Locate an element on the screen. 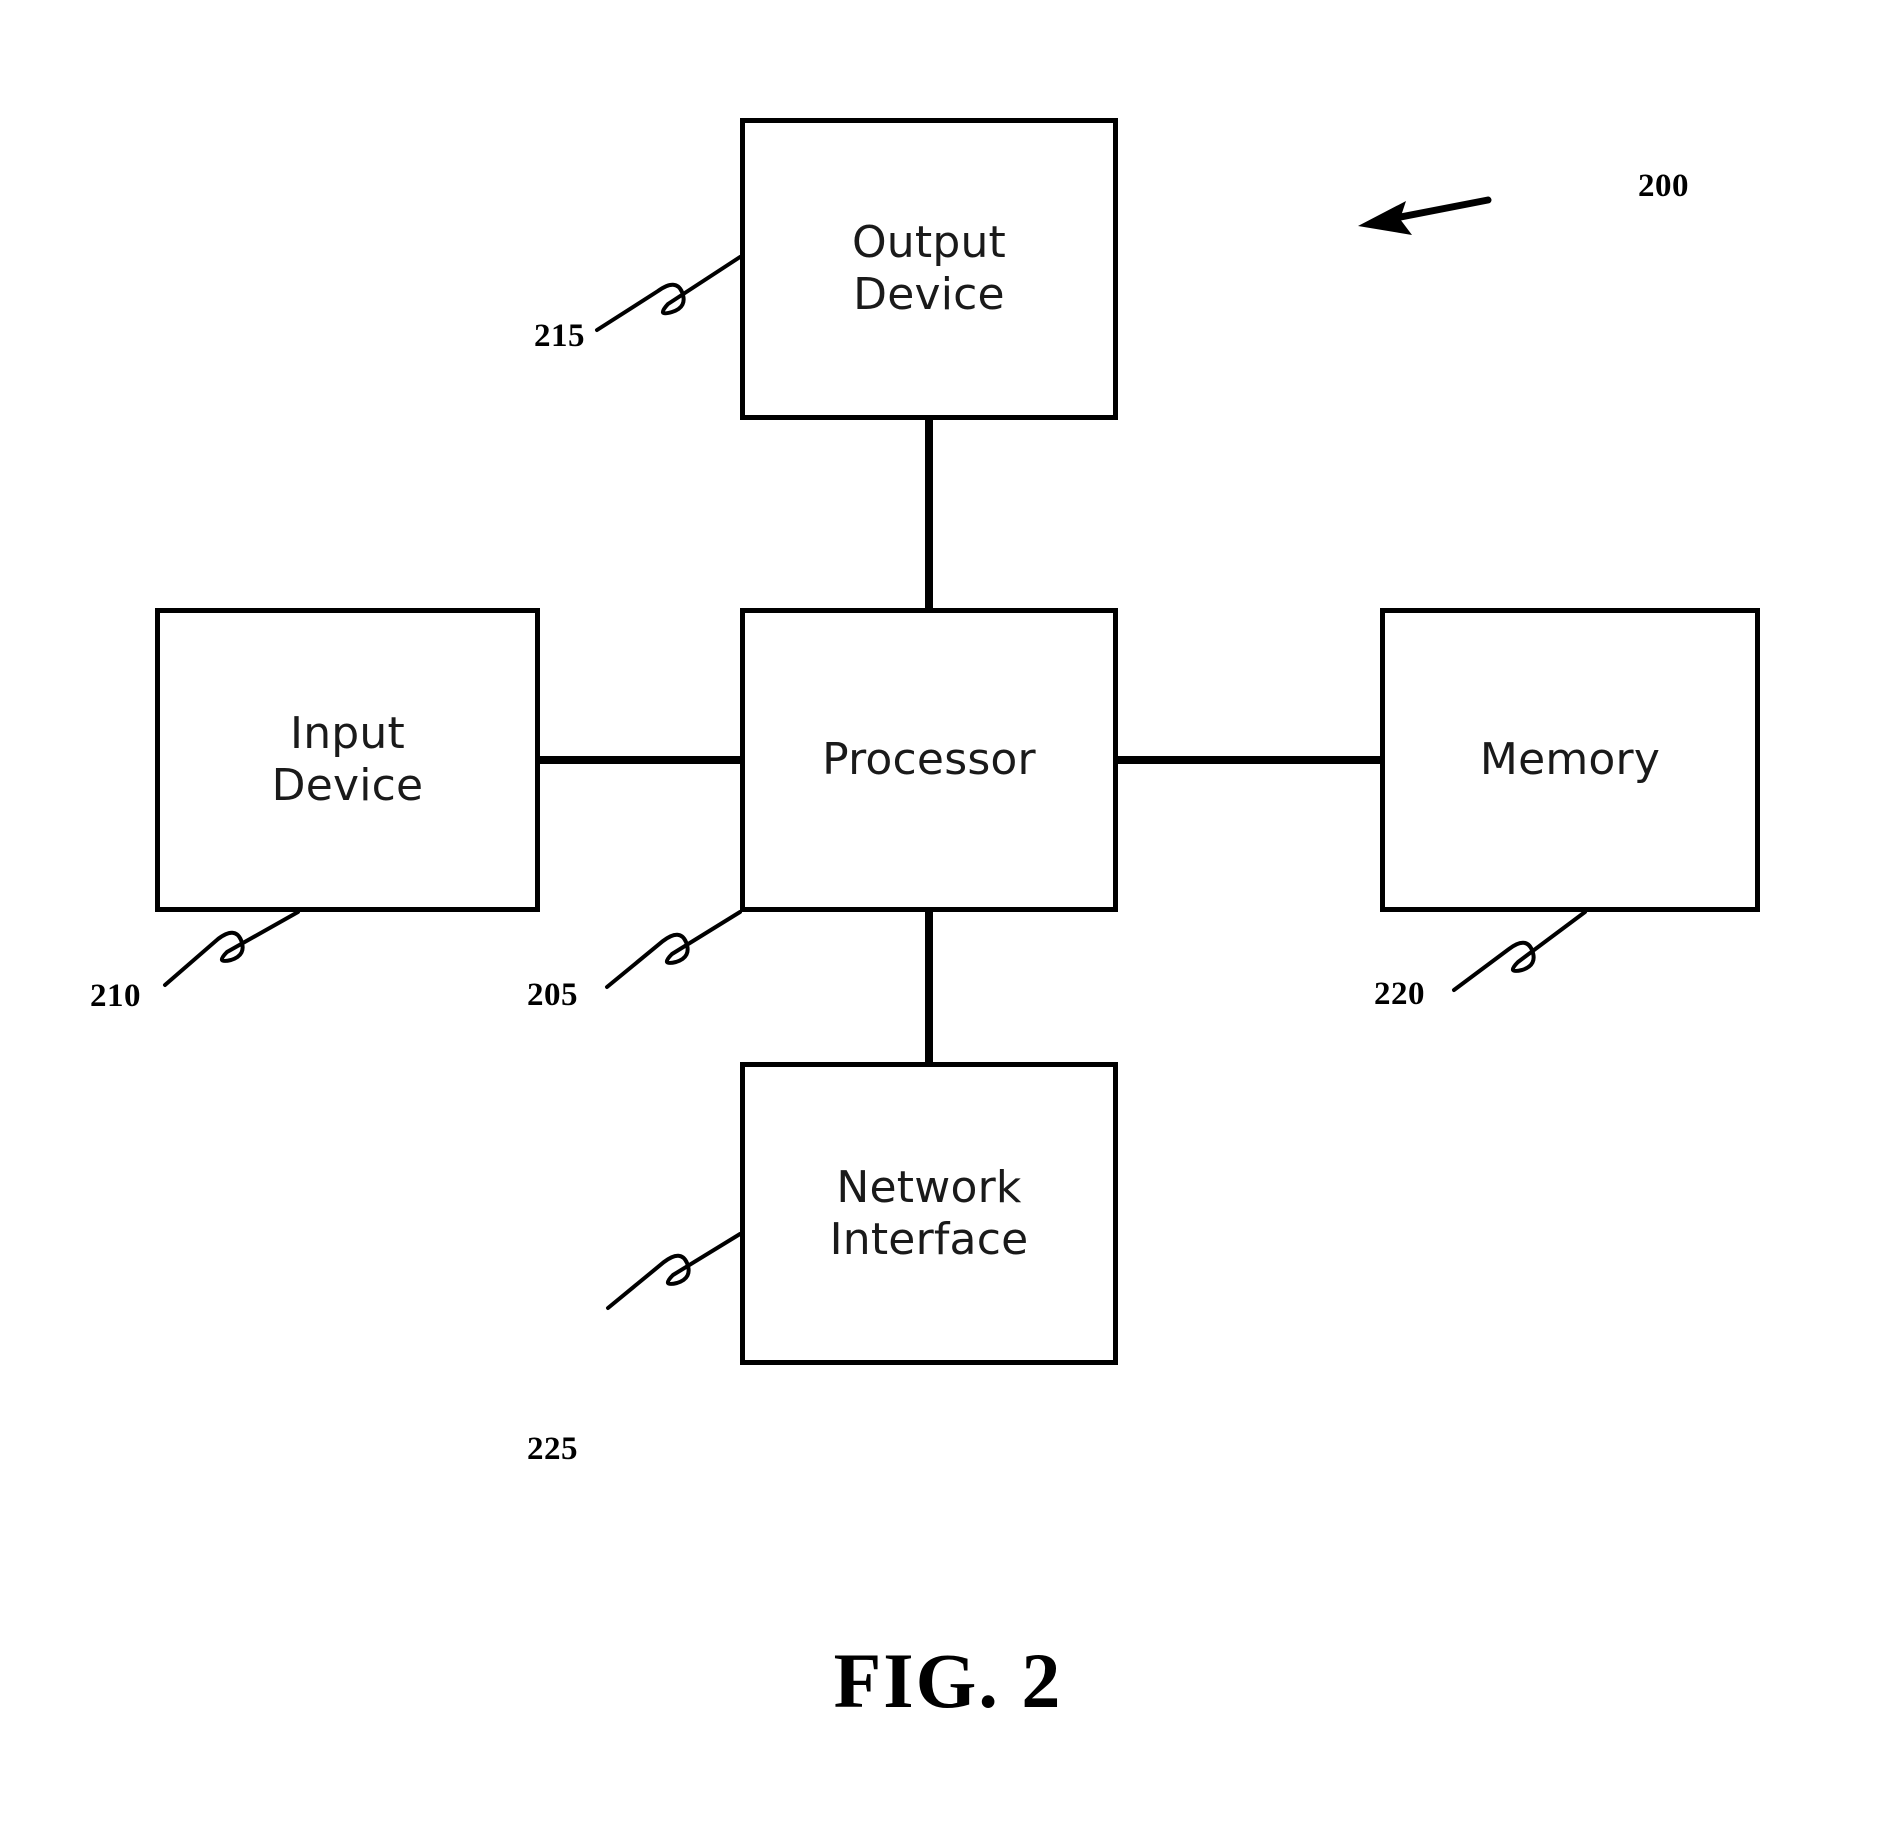 Image resolution: width=1896 pixels, height=1823 pixels. block-input-device: Input Device is located at coordinates (347, 760).